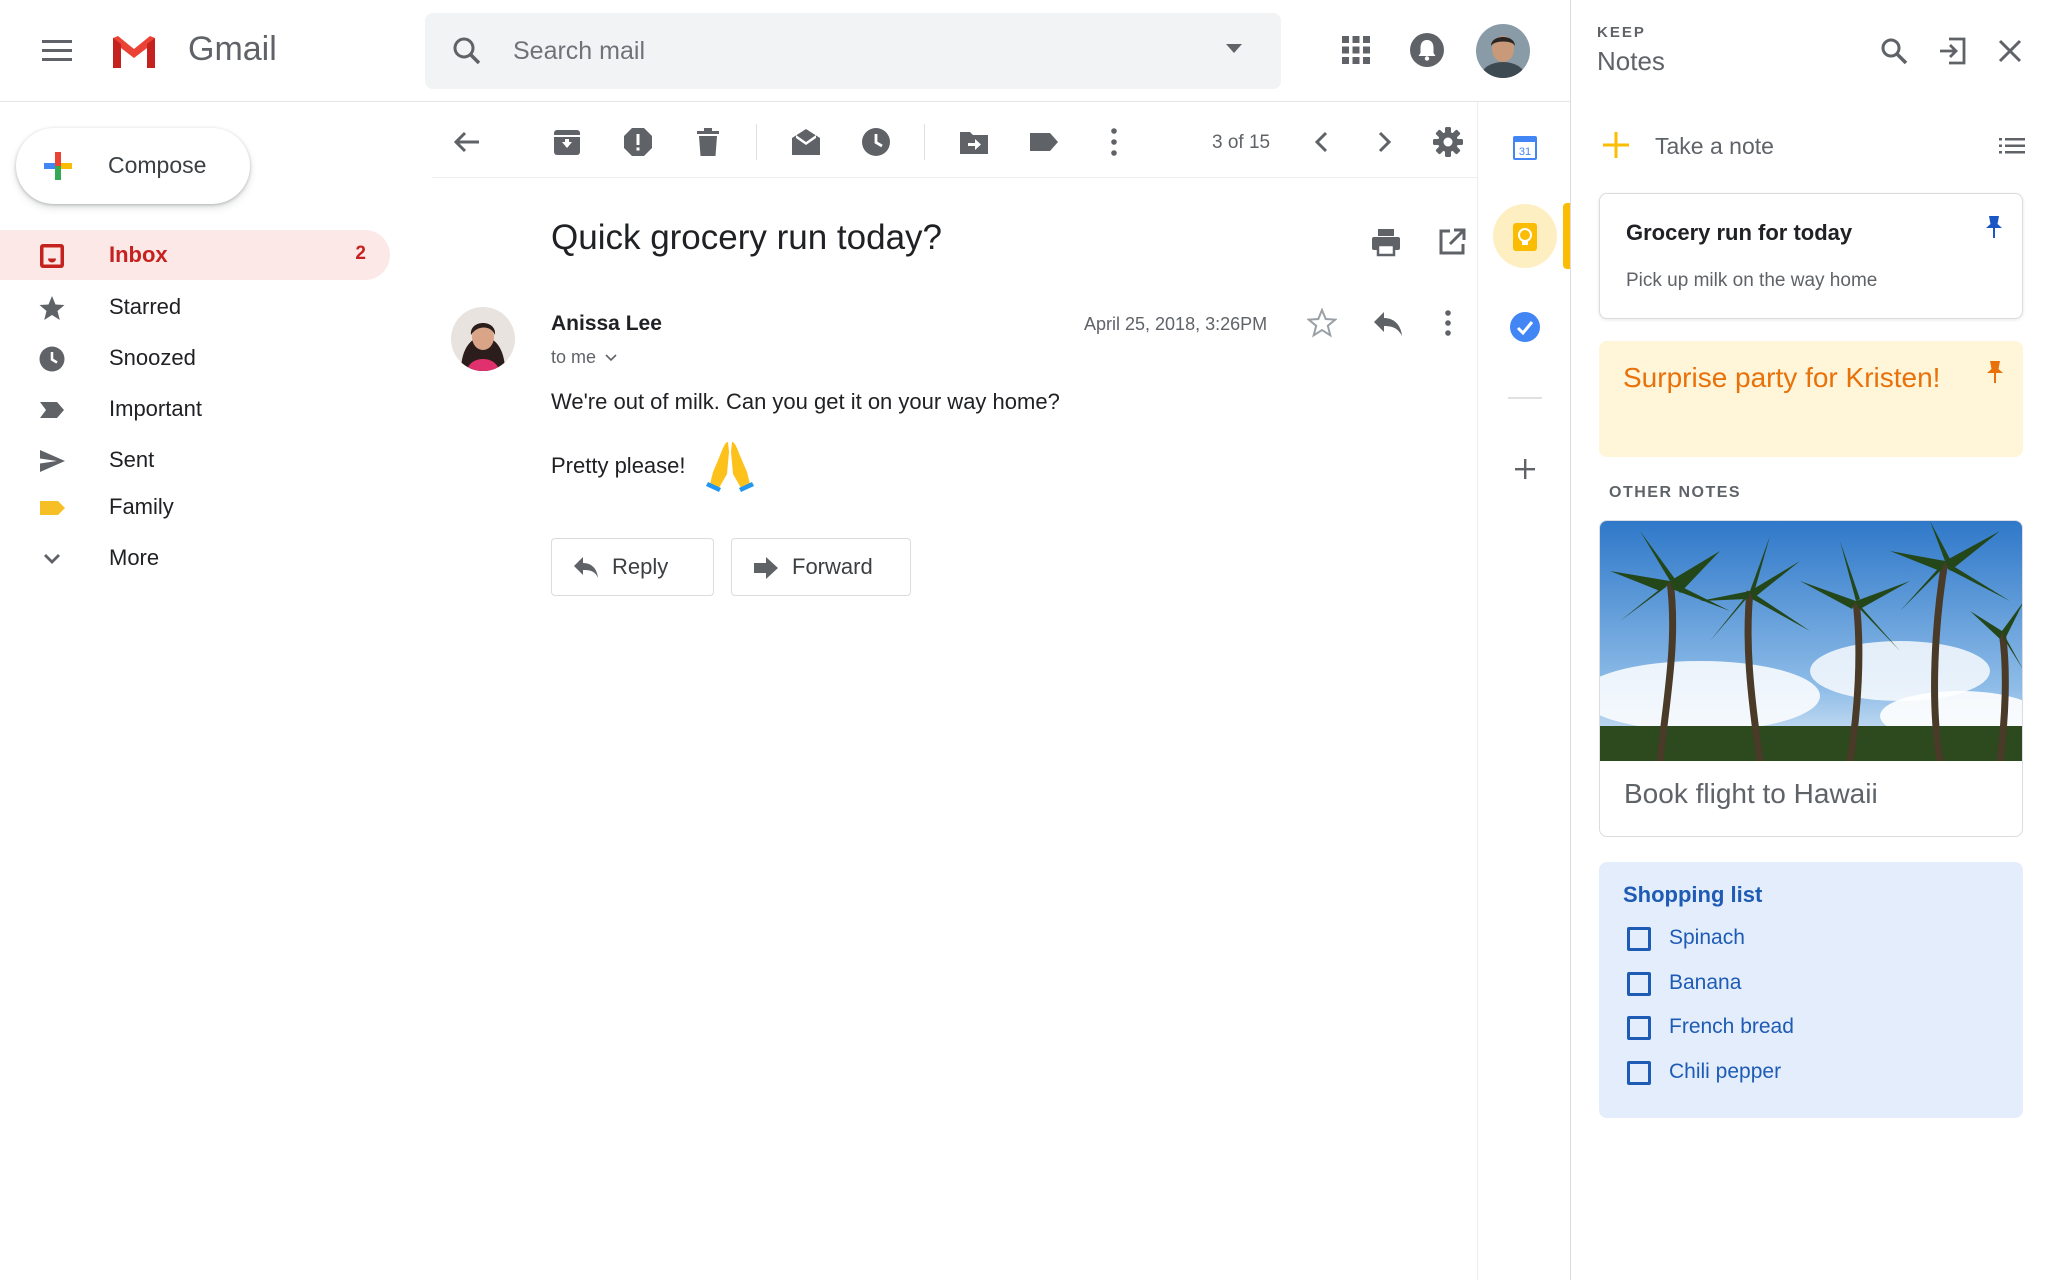 The width and height of the screenshot is (2048, 1280). What do you see at coordinates (606, 324) in the screenshot?
I see `sender-name: Anissa Lee` at bounding box center [606, 324].